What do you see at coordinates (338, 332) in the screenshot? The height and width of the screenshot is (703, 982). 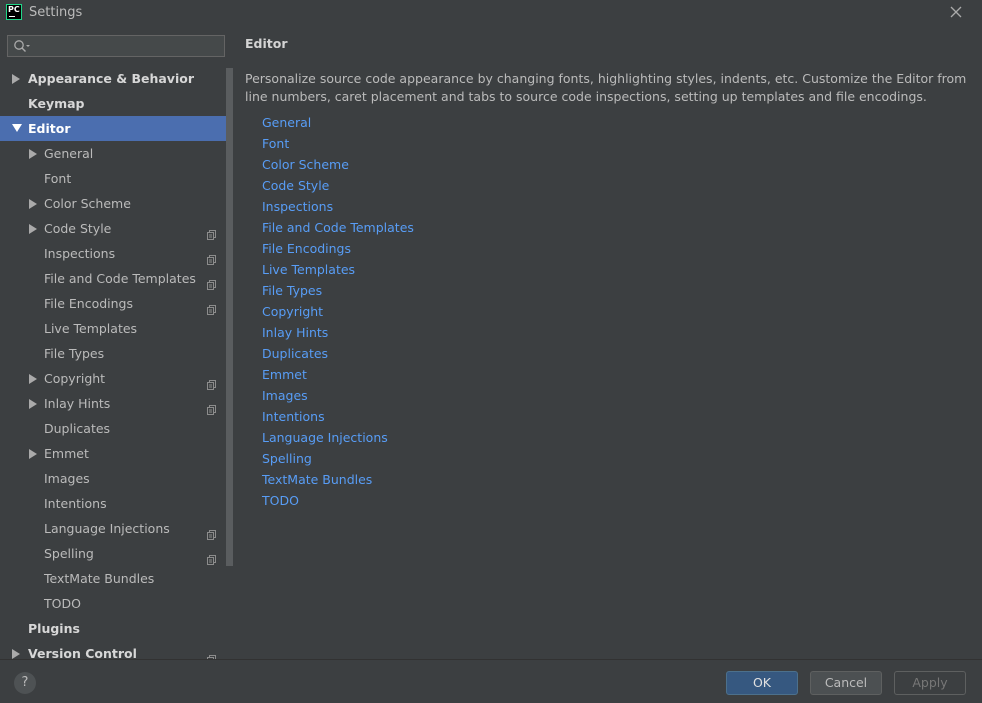 I see `link-inlay-hints: Inlay Hints` at bounding box center [338, 332].